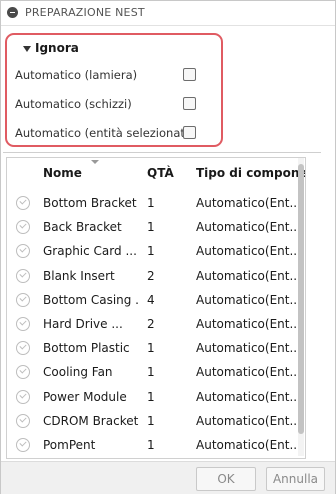 This screenshot has height=494, width=336. What do you see at coordinates (82, 227) in the screenshot?
I see `cell-name: Back Bracket` at bounding box center [82, 227].